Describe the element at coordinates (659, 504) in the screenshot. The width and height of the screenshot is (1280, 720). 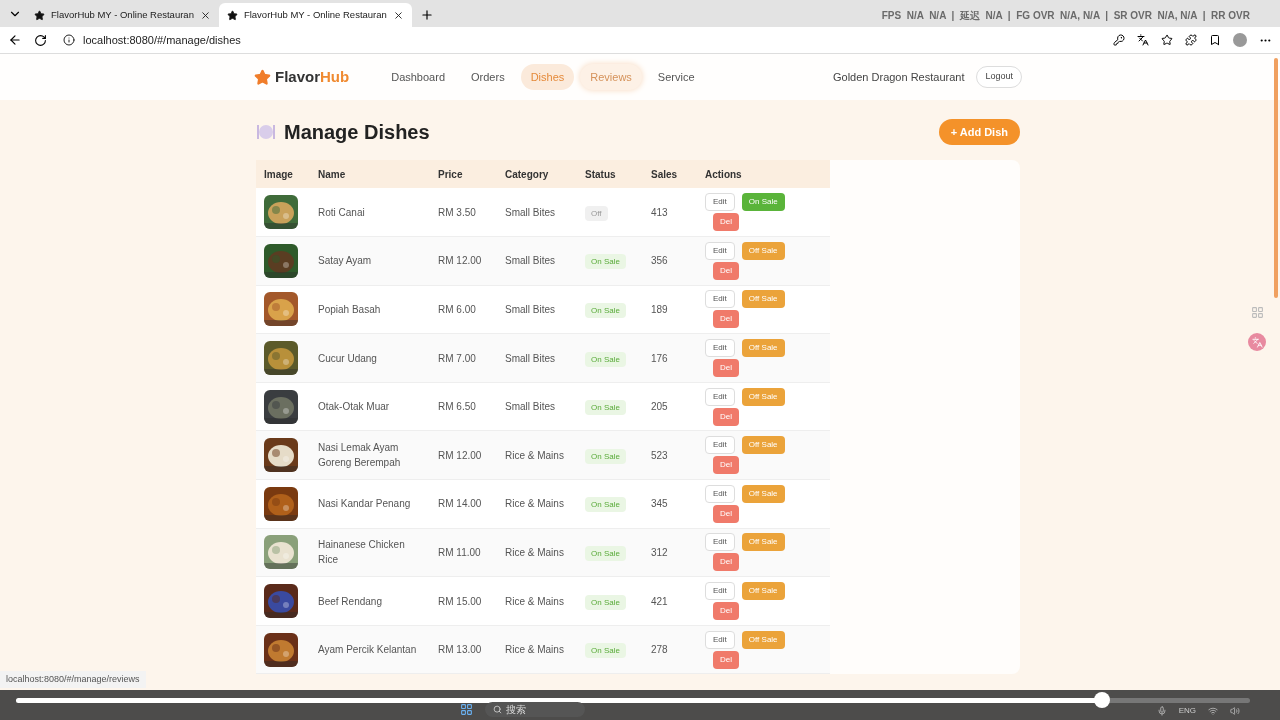
I see `sales-count: 345` at that location.